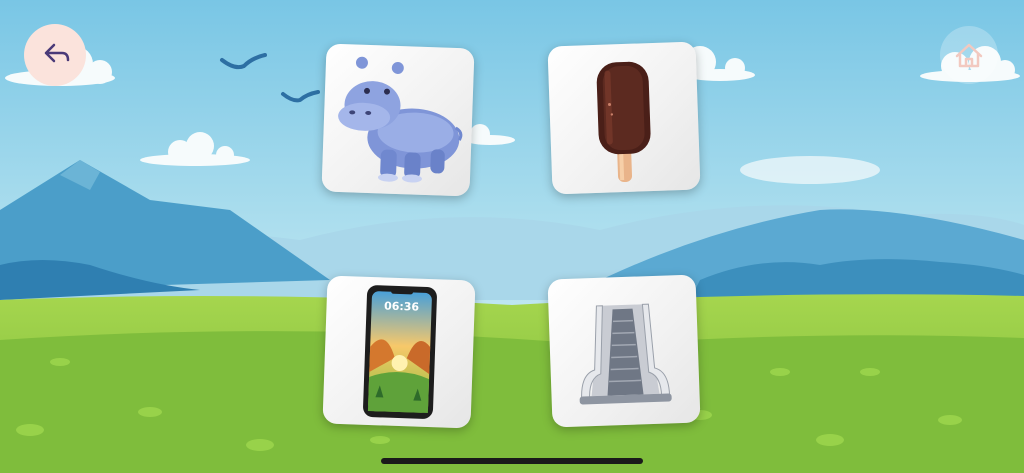 The height and width of the screenshot is (473, 1024). Describe the element at coordinates (623, 122) in the screenshot. I see `ice-pop-icon` at that location.